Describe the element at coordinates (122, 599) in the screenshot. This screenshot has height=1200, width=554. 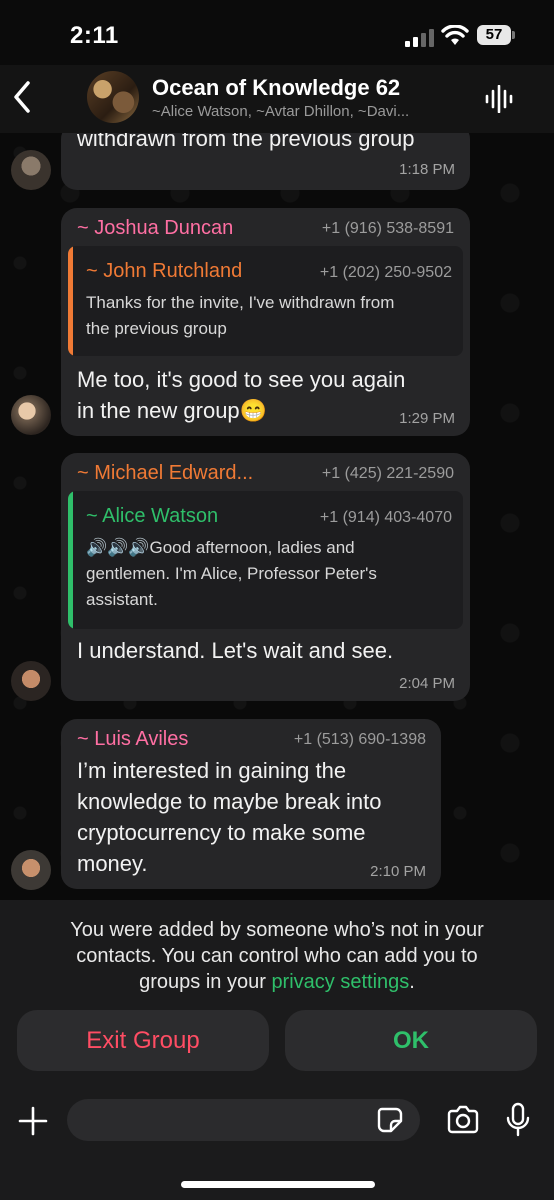
I see `quoted-text-line: assistant.` at that location.